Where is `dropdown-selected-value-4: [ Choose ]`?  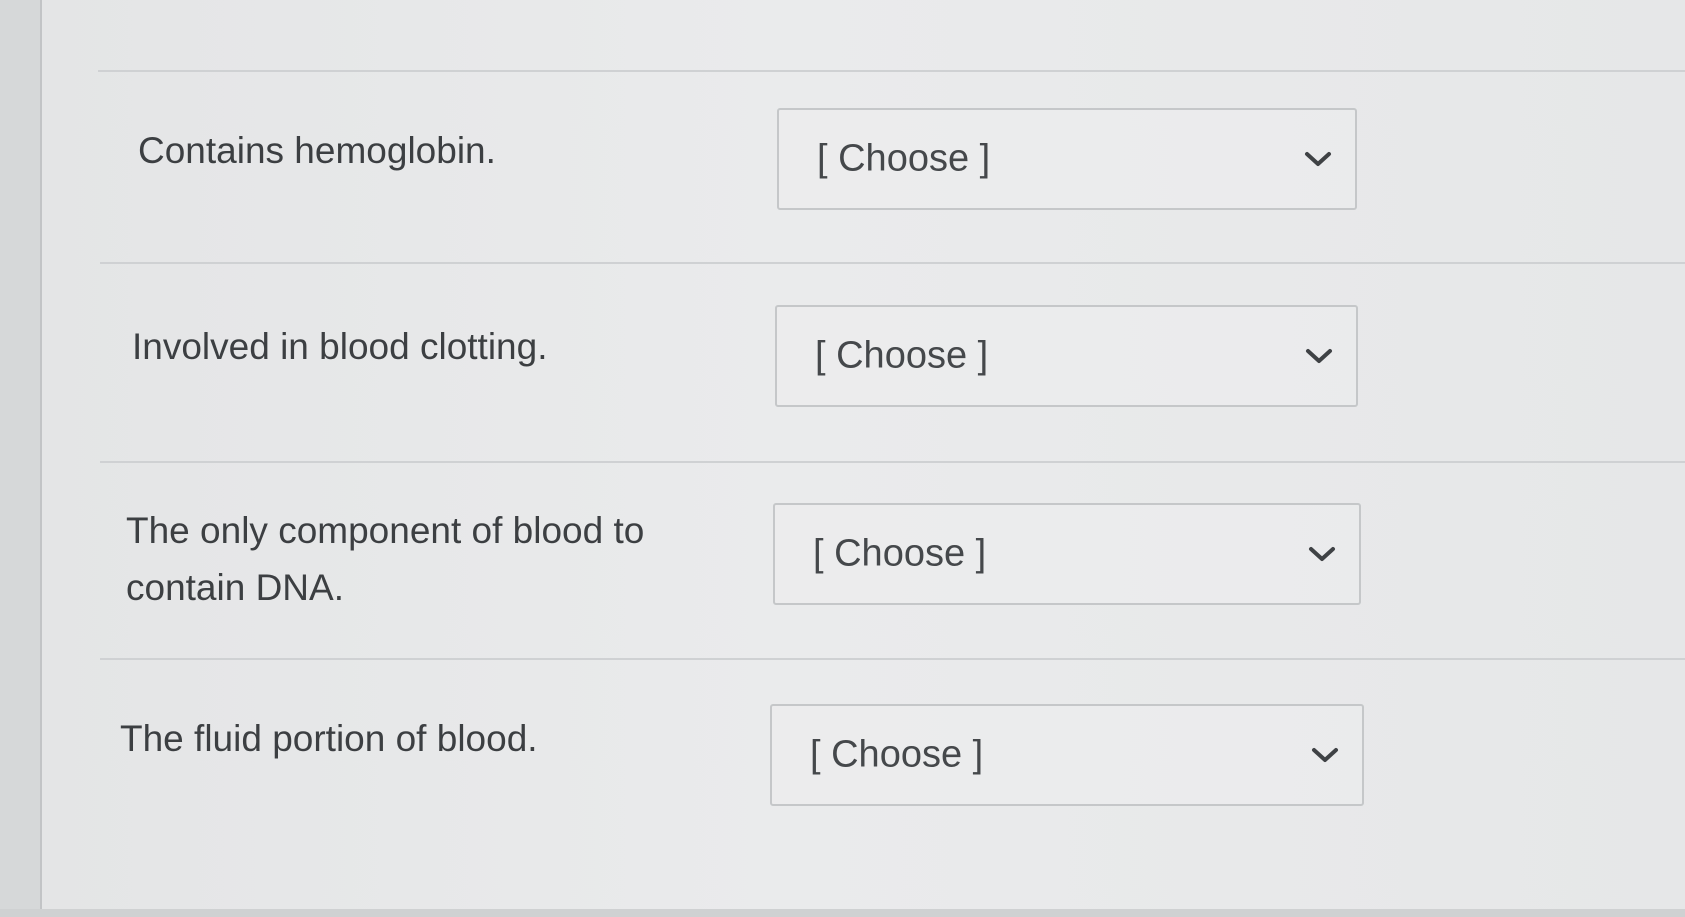
dropdown-selected-value-4: [ Choose ] is located at coordinates (897, 754).